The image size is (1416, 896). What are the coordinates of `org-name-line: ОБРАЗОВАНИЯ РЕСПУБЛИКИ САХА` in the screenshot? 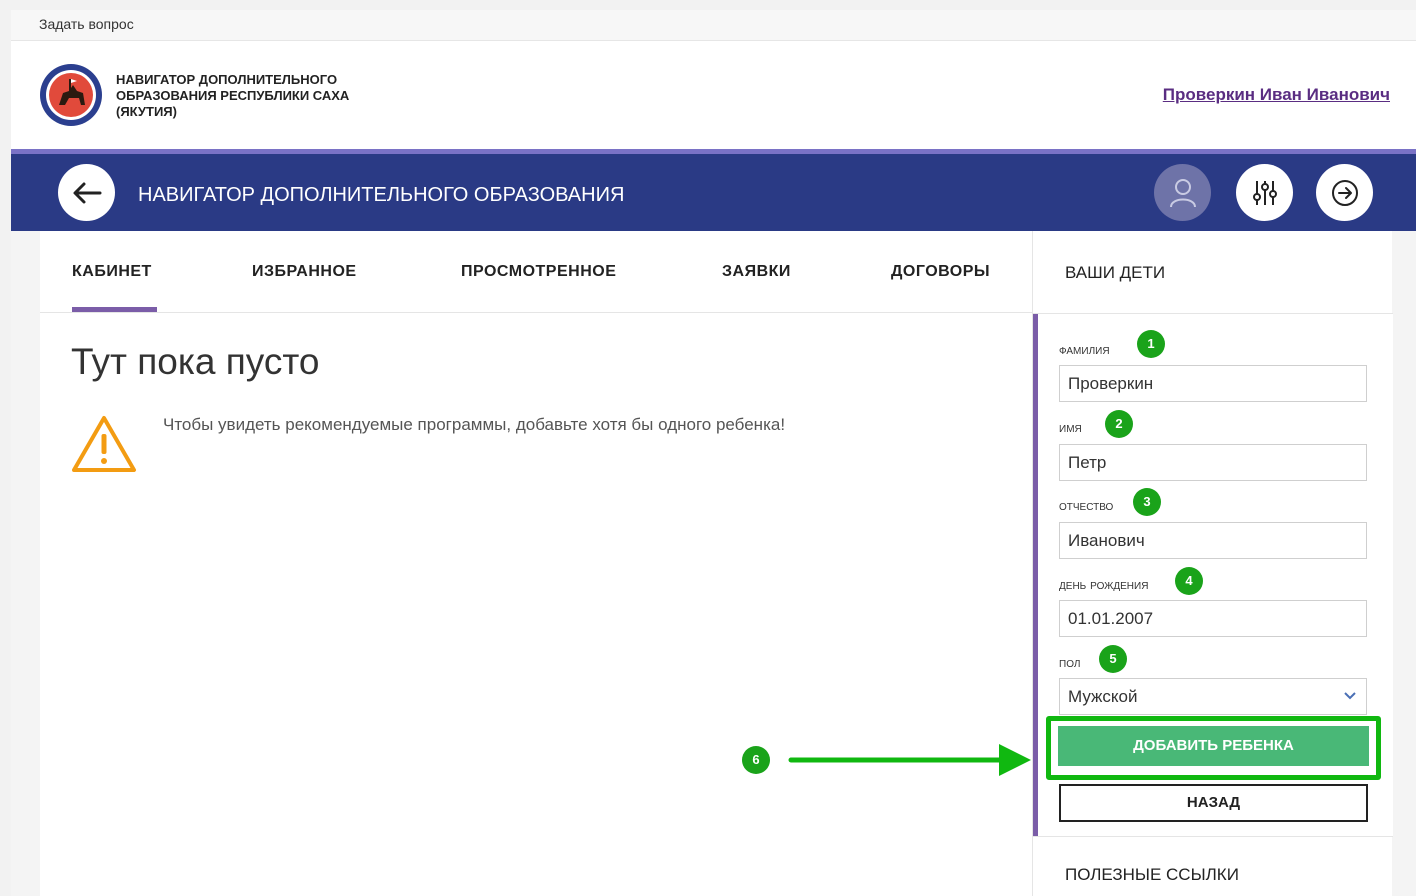 It's located at (233, 95).